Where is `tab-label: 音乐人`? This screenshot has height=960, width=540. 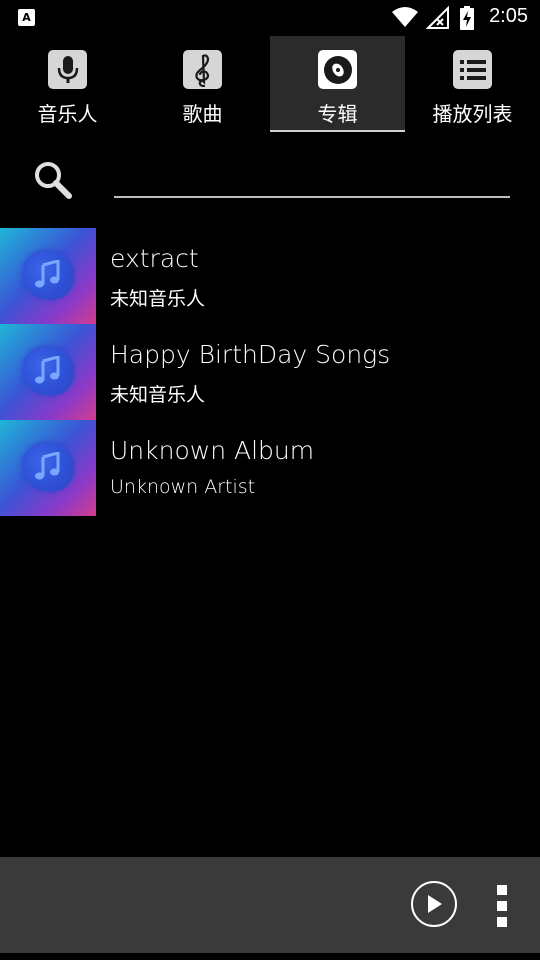 tab-label: 音乐人 is located at coordinates (67, 114).